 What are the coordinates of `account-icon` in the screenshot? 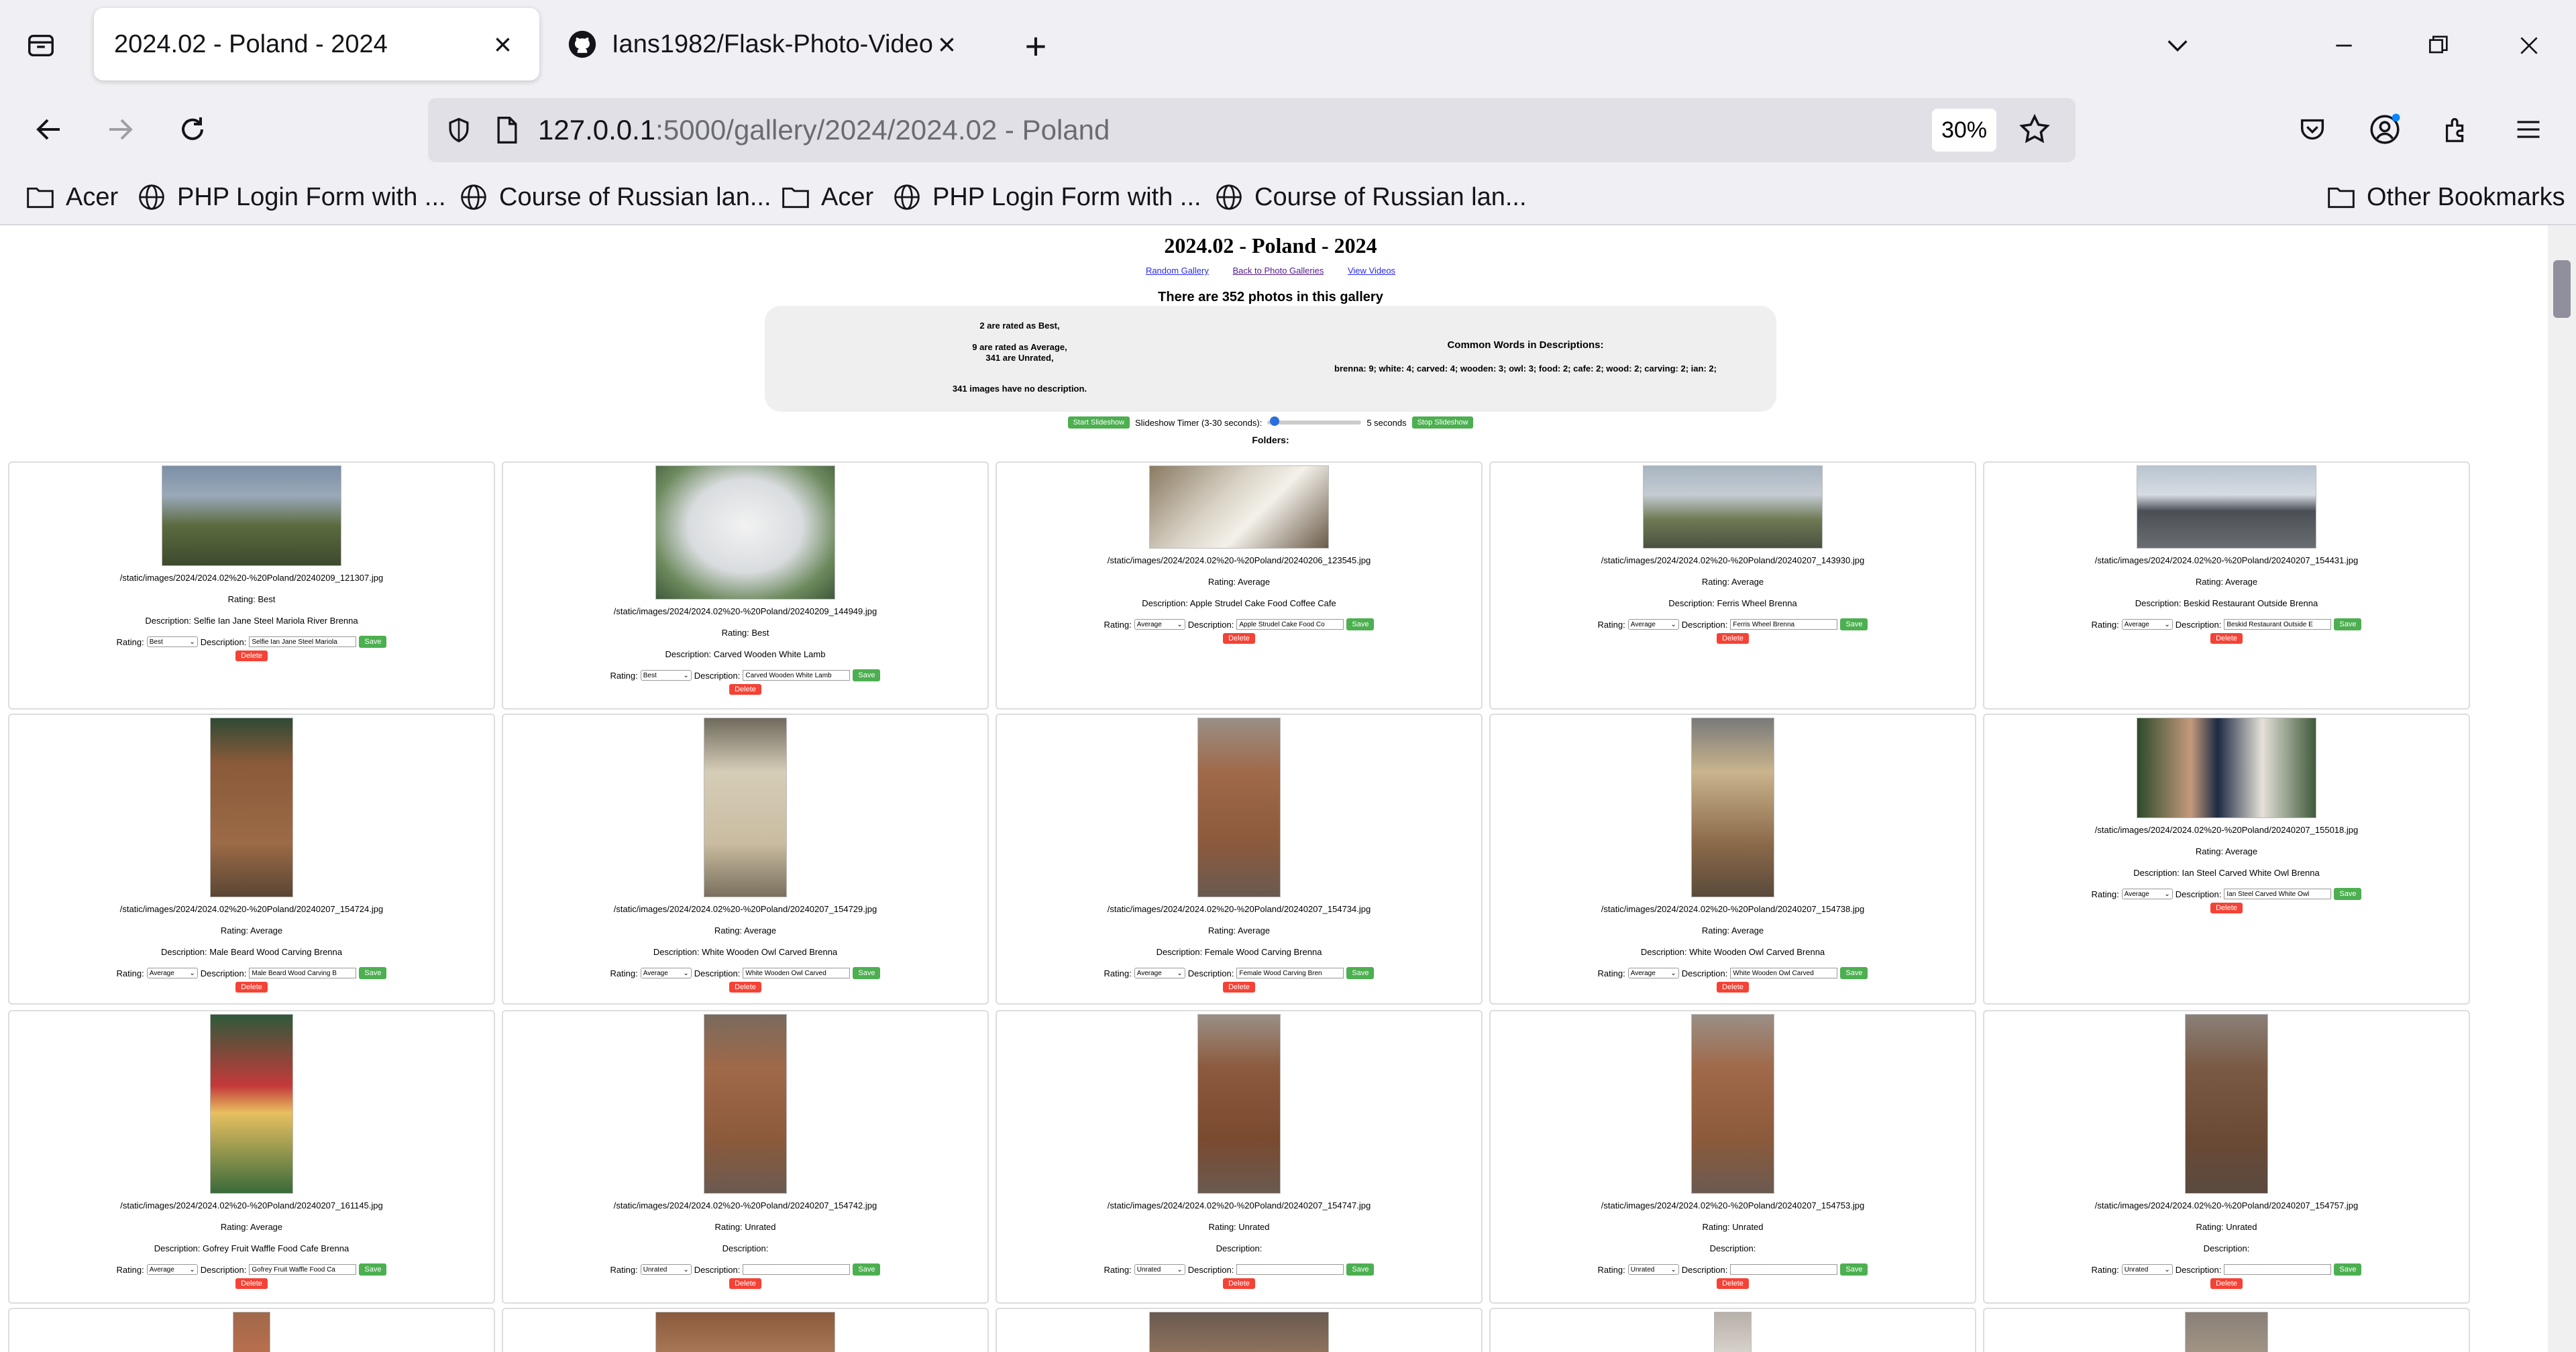 It's located at (2385, 129).